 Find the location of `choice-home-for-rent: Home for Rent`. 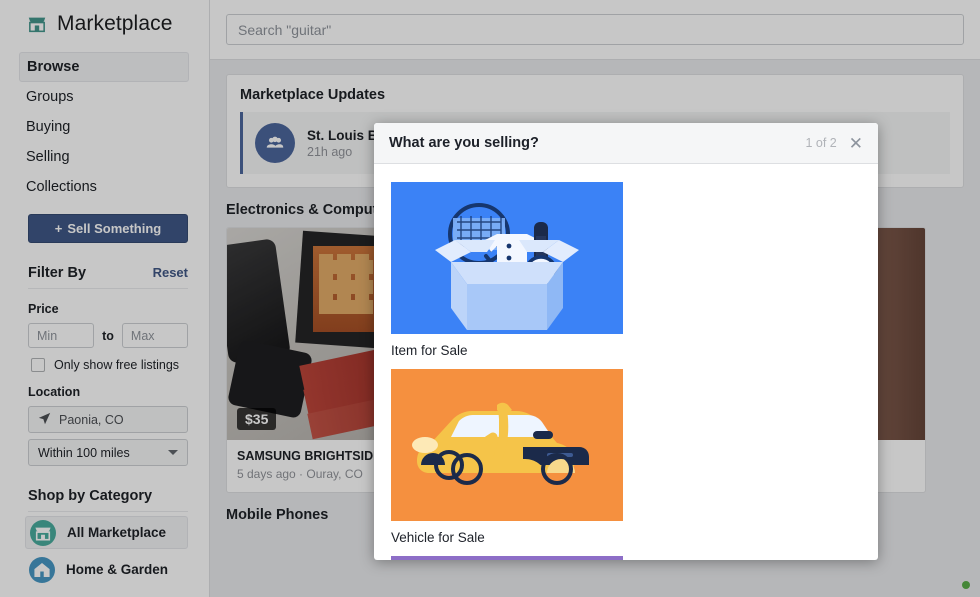

choice-home-for-rent: Home for Rent is located at coordinates (507, 558).